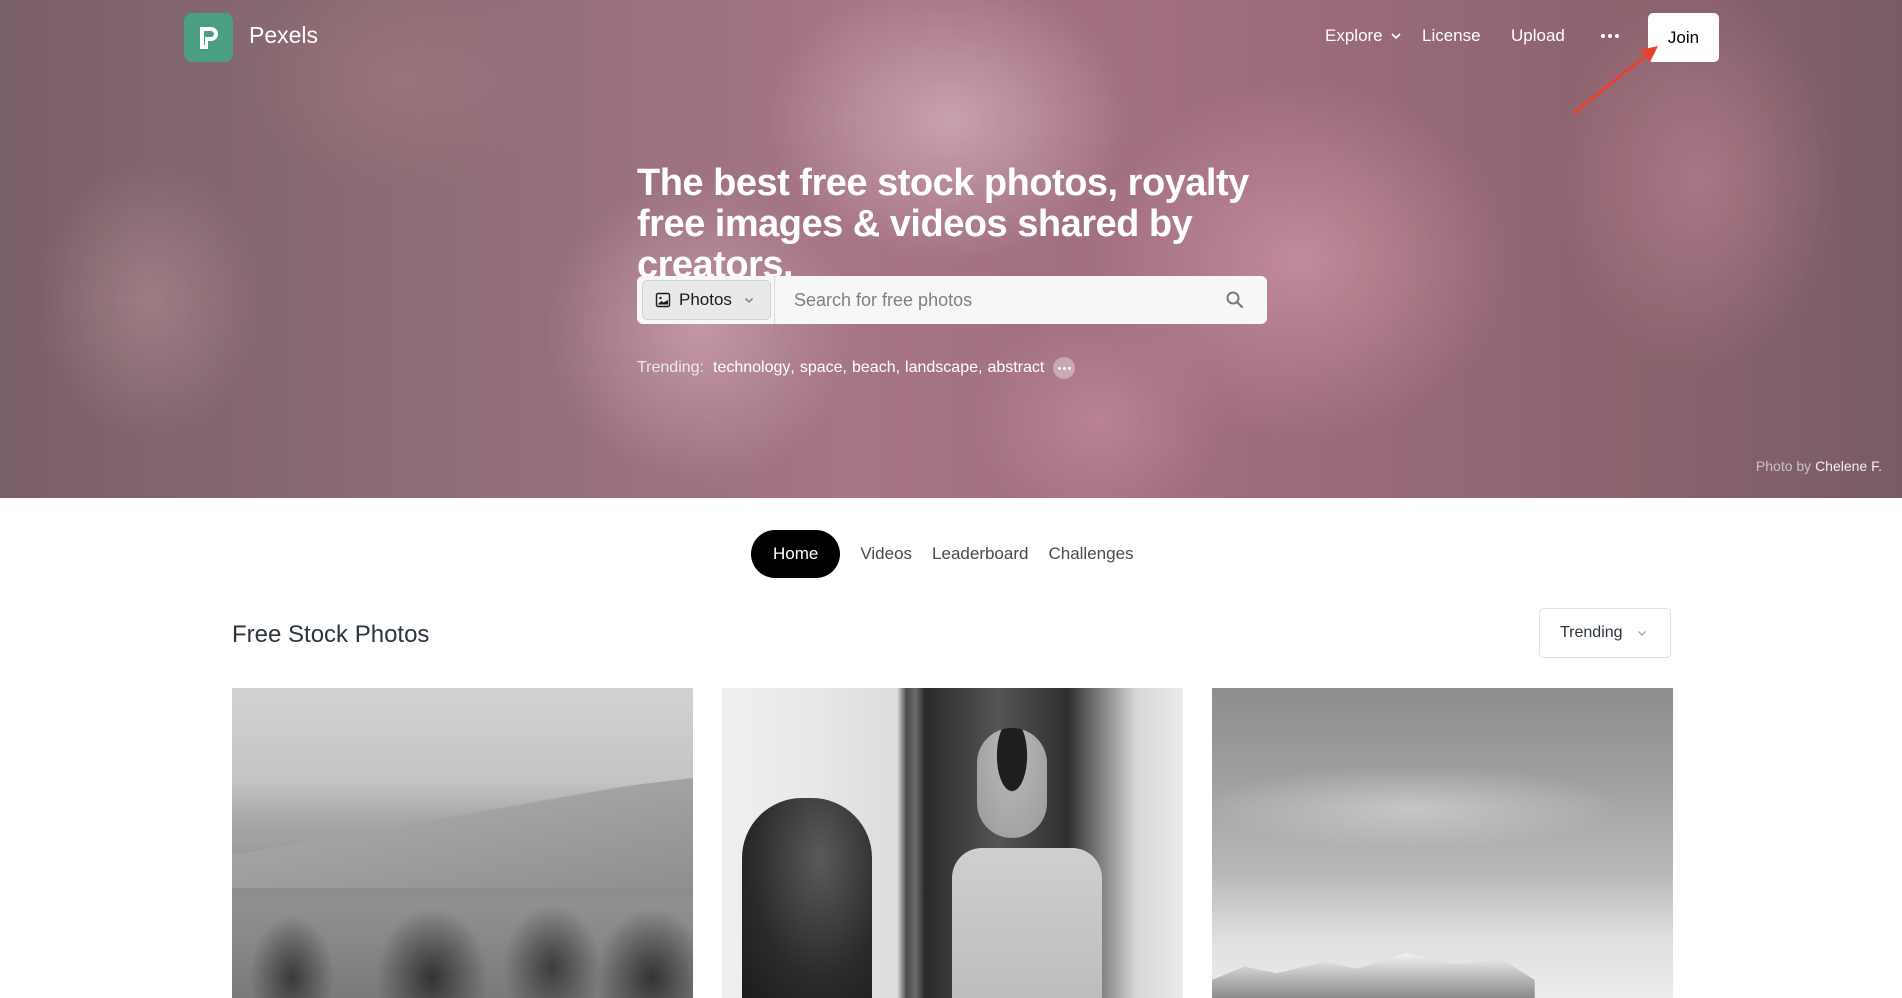 The image size is (1902, 998). I want to click on trending-link: space, so click(821, 368).